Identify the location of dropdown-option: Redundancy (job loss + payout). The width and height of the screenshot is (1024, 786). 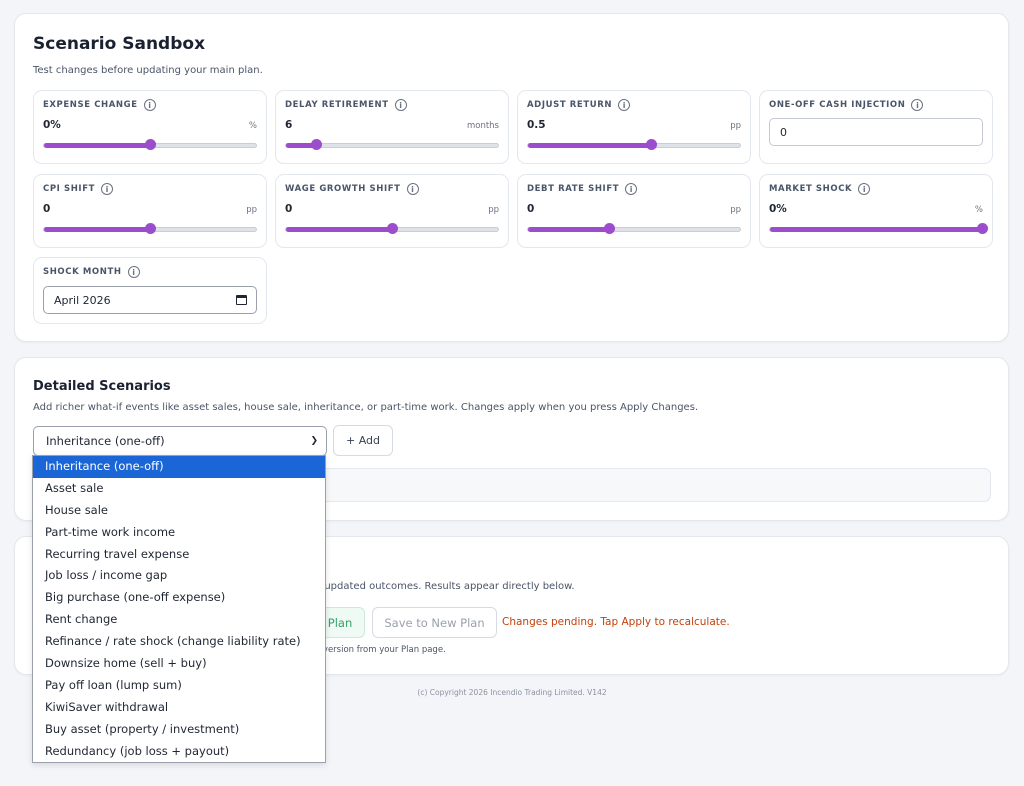
(179, 752).